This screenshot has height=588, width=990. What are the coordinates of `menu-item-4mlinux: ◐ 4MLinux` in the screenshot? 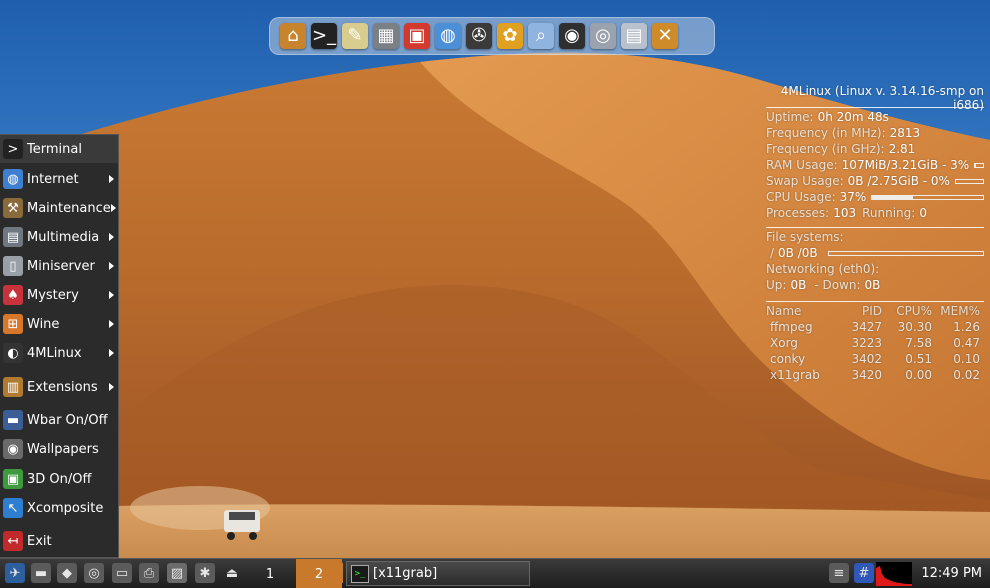 It's located at (59, 353).